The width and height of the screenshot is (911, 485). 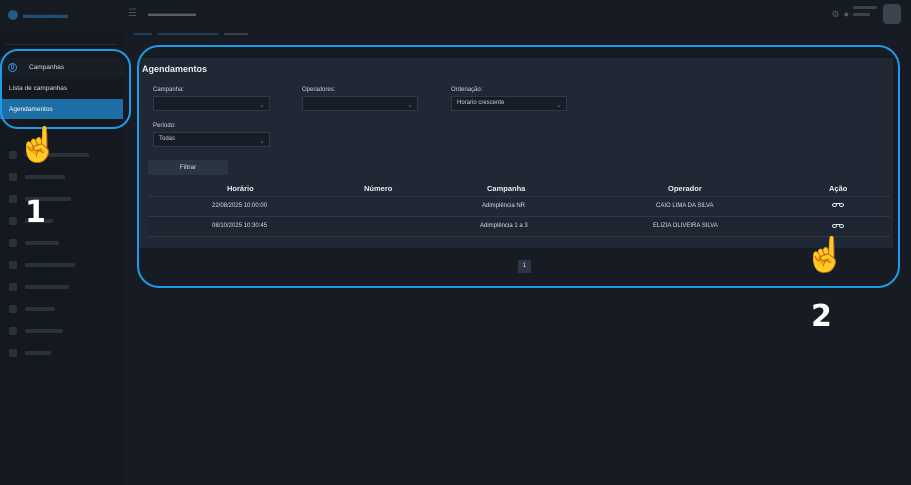 I want to click on top-icons: ⚙ ●, so click(x=840, y=14).